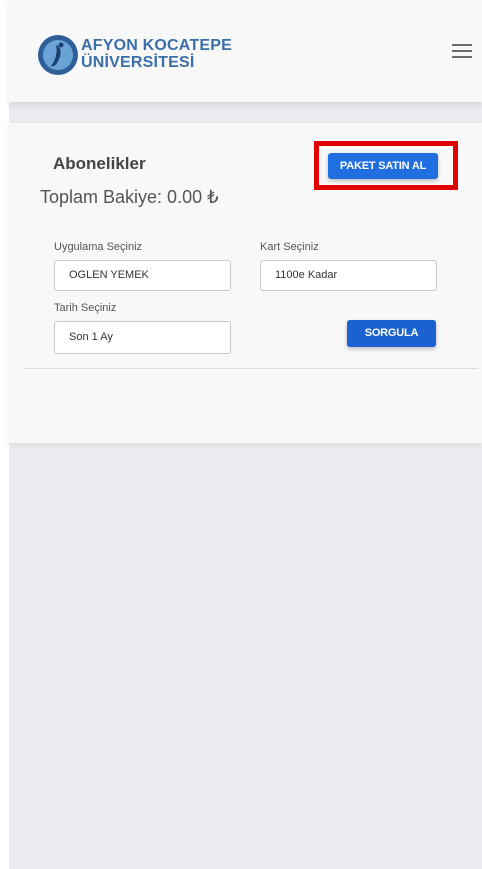 This screenshot has width=482, height=869. Describe the element at coordinates (98, 247) in the screenshot. I see `application-label: Uygulama Seçiniz` at that location.